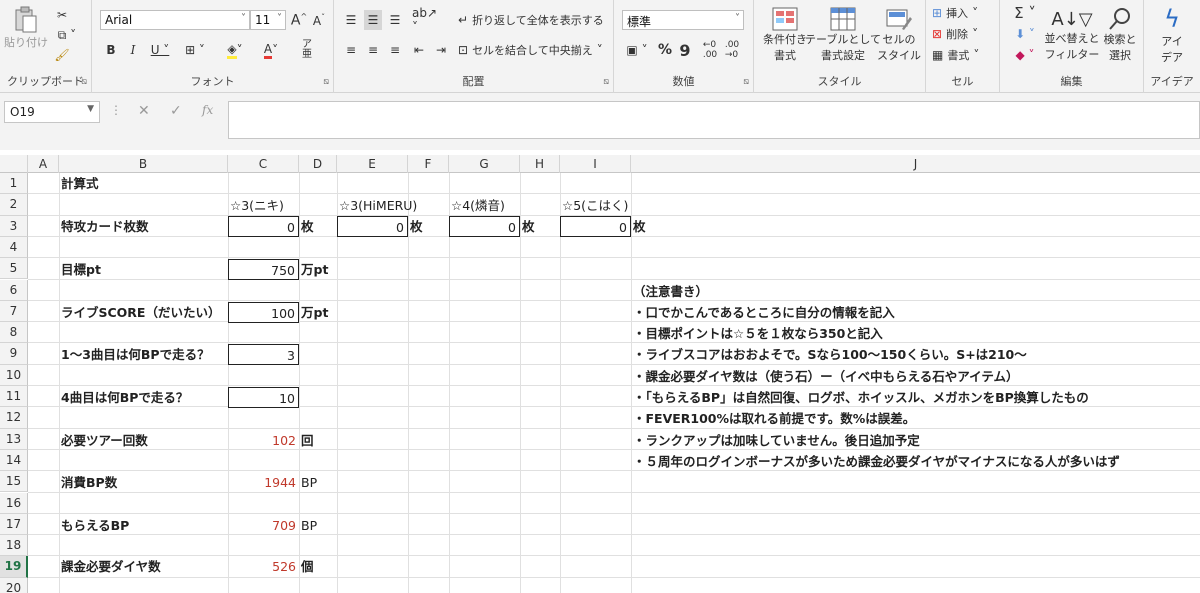 This screenshot has width=1200, height=593. Describe the element at coordinates (14, 482) in the screenshot. I see `row-header-15: 15` at that location.